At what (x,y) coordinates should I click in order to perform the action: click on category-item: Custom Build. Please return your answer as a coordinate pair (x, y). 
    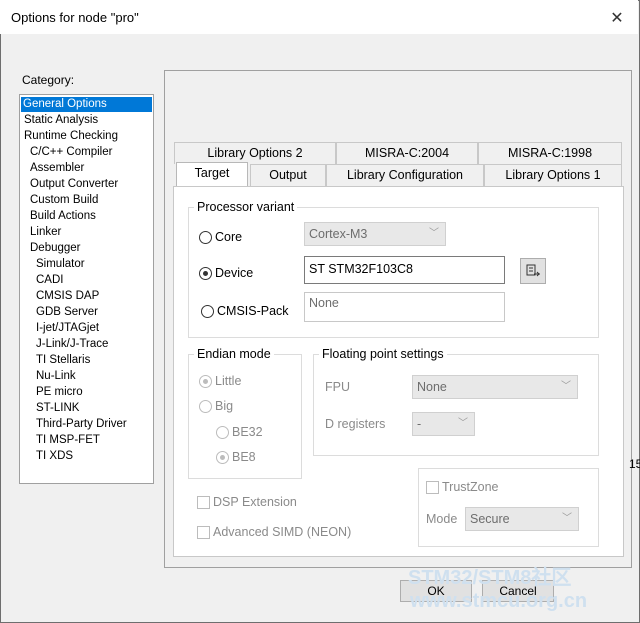
    Looking at the image, I should click on (64, 200).